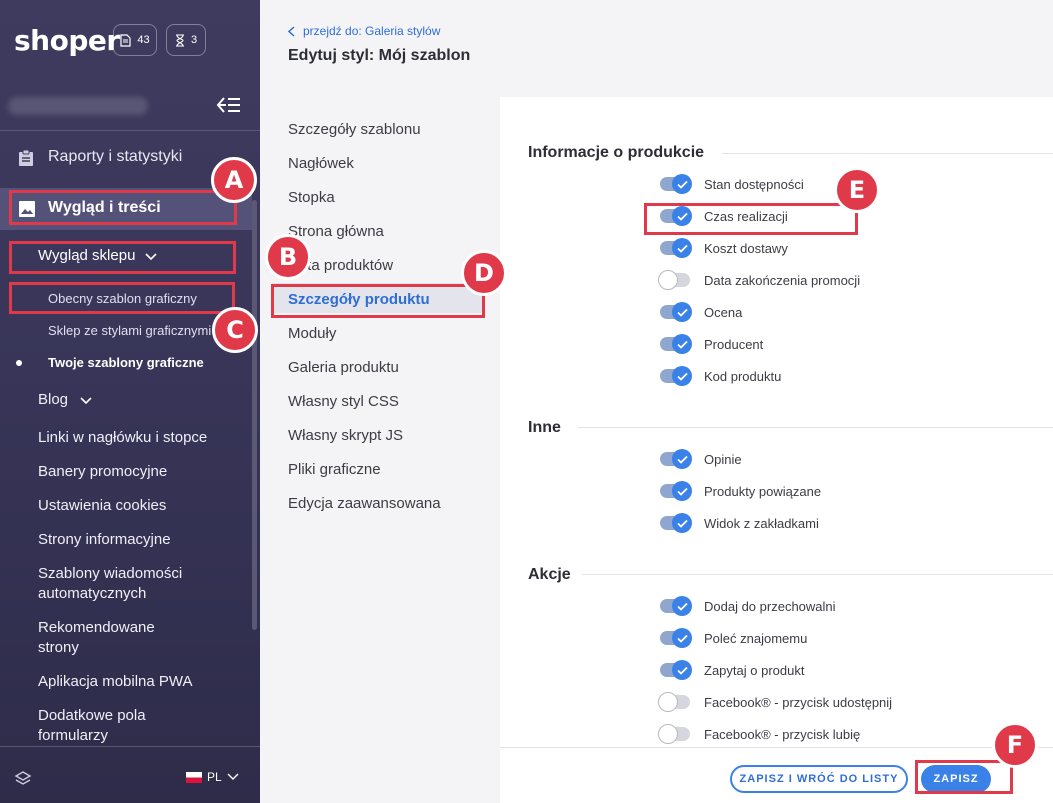 Image resolution: width=1053 pixels, height=803 pixels. What do you see at coordinates (763, 491) in the screenshot?
I see `option-label: Produkty powiązane` at bounding box center [763, 491].